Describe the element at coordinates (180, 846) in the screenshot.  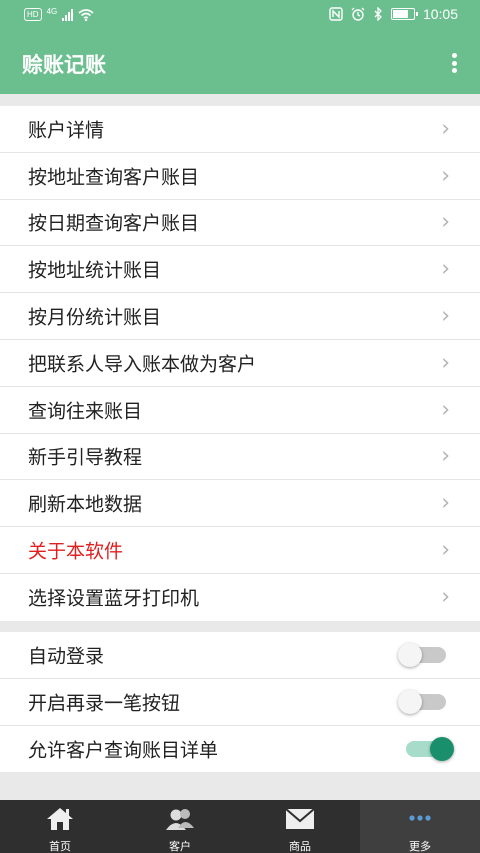
I see `tab-label: 客户` at that location.